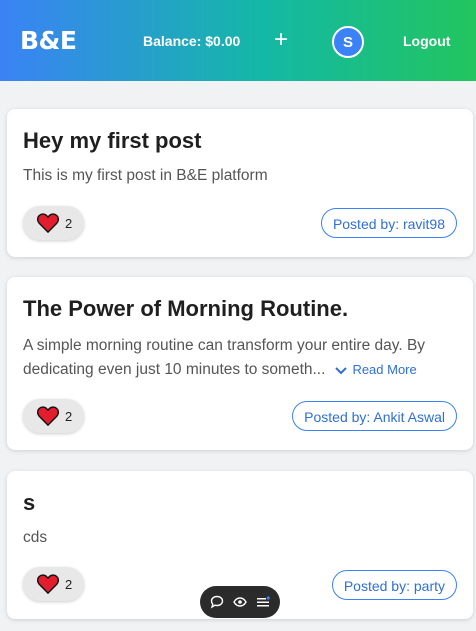  Describe the element at coordinates (426, 41) in the screenshot. I see `logout-button: Logout` at that location.